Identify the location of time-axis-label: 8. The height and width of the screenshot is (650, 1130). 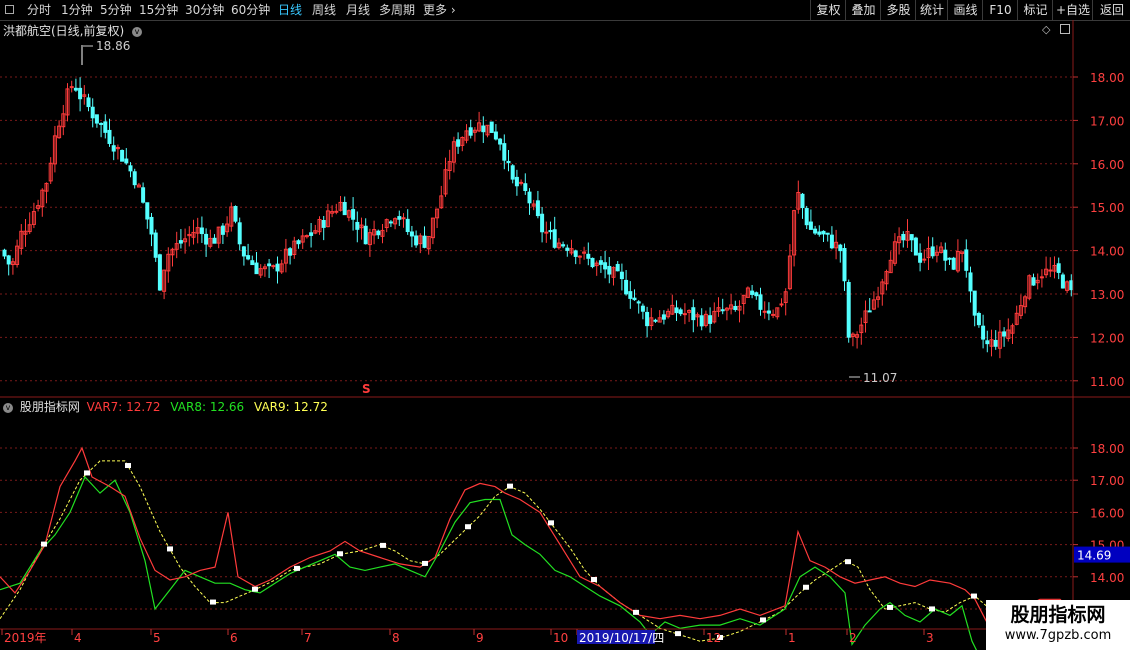
(396, 638).